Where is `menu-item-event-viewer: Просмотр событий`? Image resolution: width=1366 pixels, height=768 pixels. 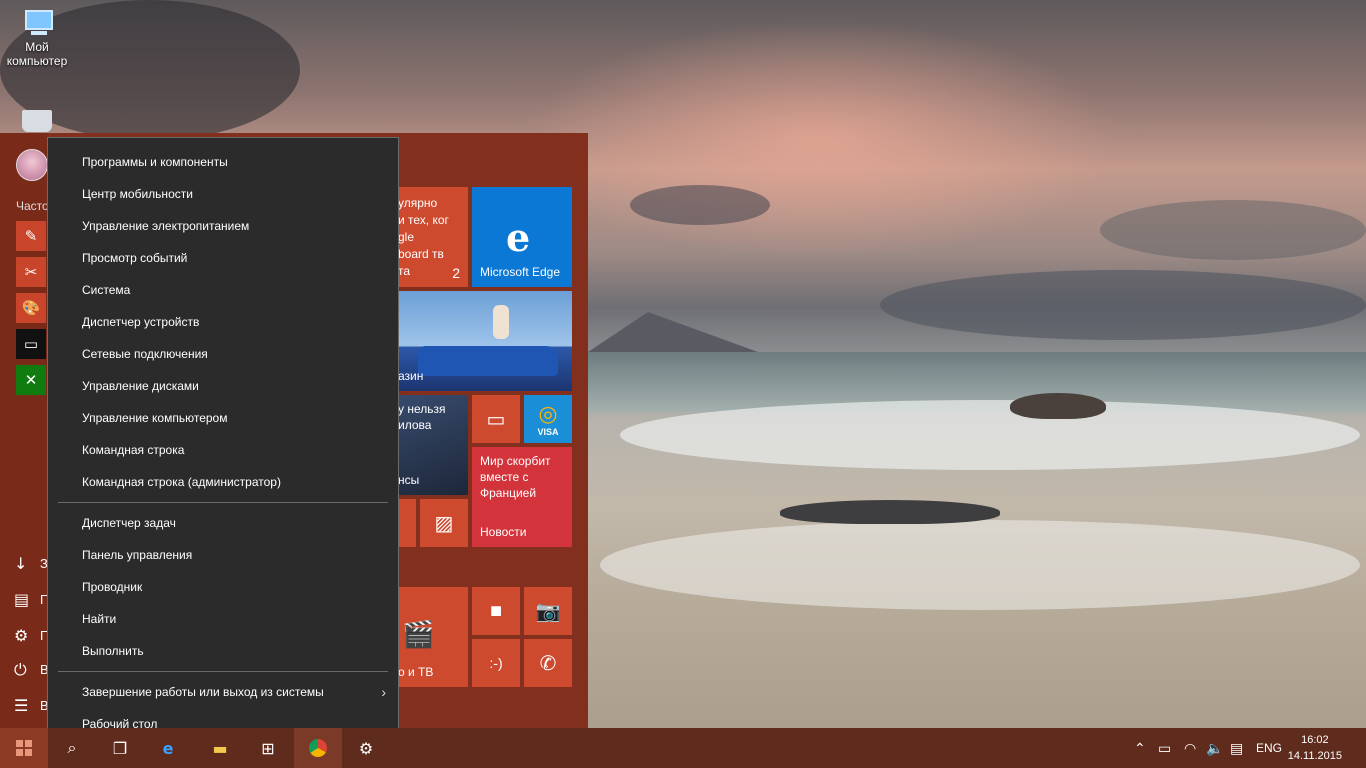
menu-item-event-viewer: Просмотр событий is located at coordinates (223, 258).